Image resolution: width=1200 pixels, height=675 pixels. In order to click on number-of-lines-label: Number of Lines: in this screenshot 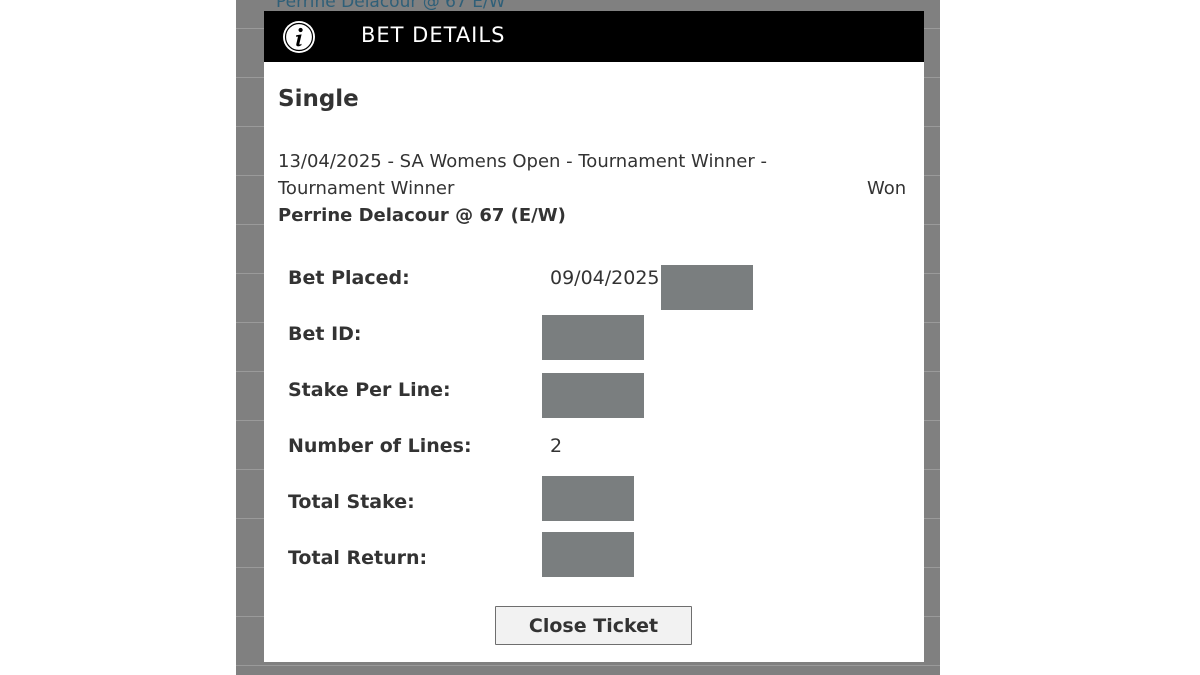, I will do `click(380, 446)`.